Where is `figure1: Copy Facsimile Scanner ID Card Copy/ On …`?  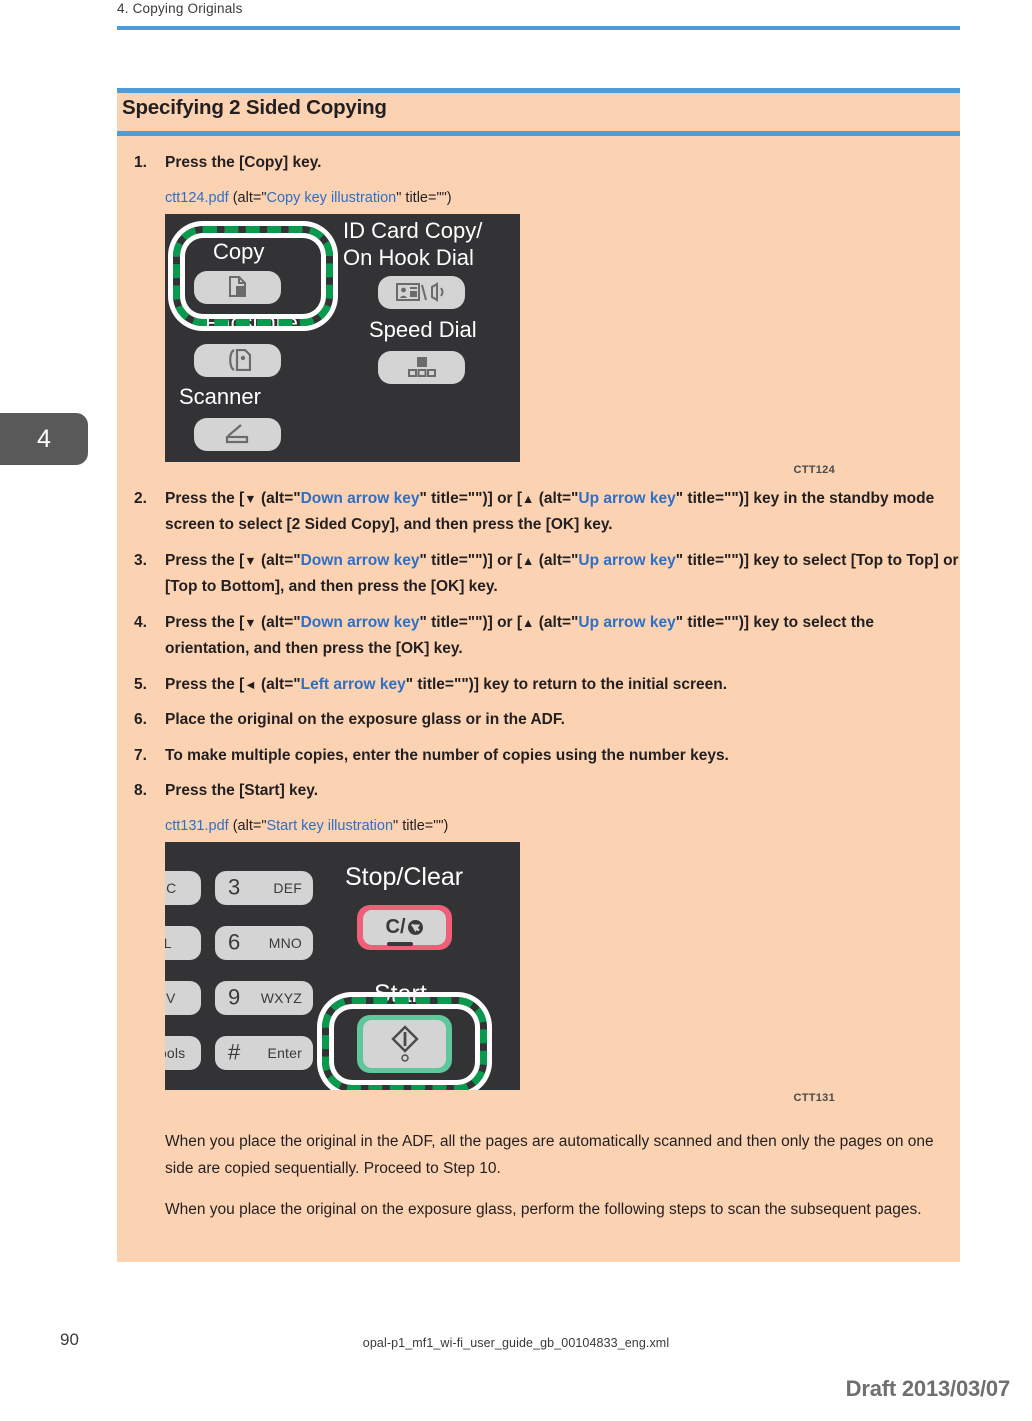 figure1: Copy Facsimile Scanner ID Card Copy/ On … is located at coordinates (562, 349).